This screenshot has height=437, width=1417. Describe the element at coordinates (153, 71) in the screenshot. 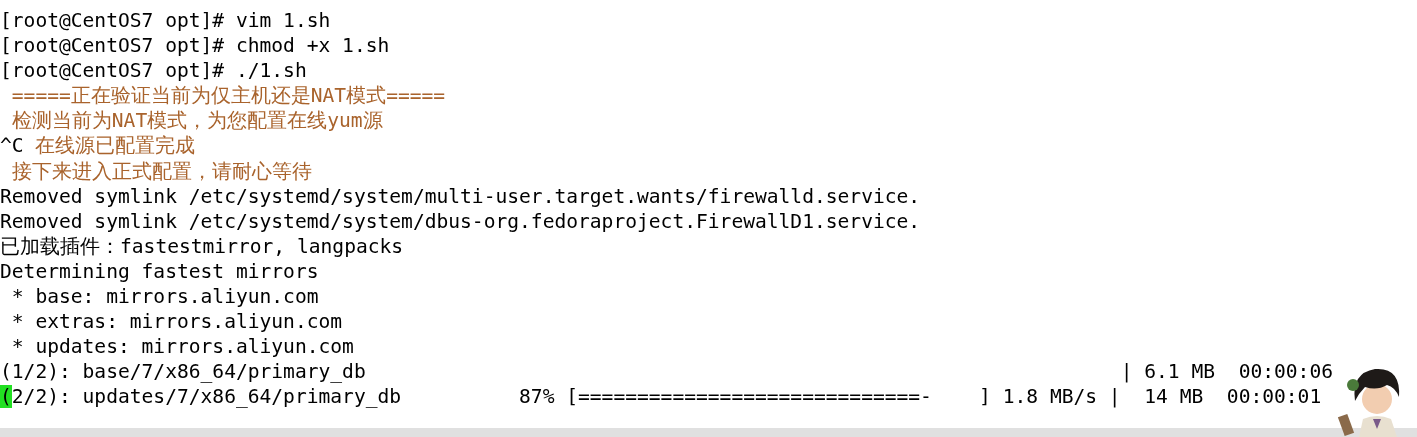

I see `terminal-text: [root@CentOS7 opt]# ./1.sh` at that location.